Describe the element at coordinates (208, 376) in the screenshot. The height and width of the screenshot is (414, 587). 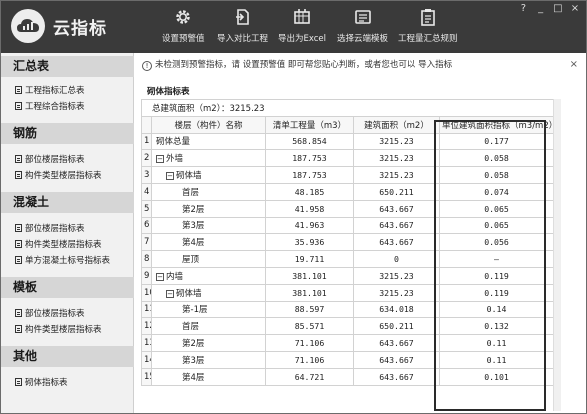
I see `row-name-cell: 第4层` at that location.